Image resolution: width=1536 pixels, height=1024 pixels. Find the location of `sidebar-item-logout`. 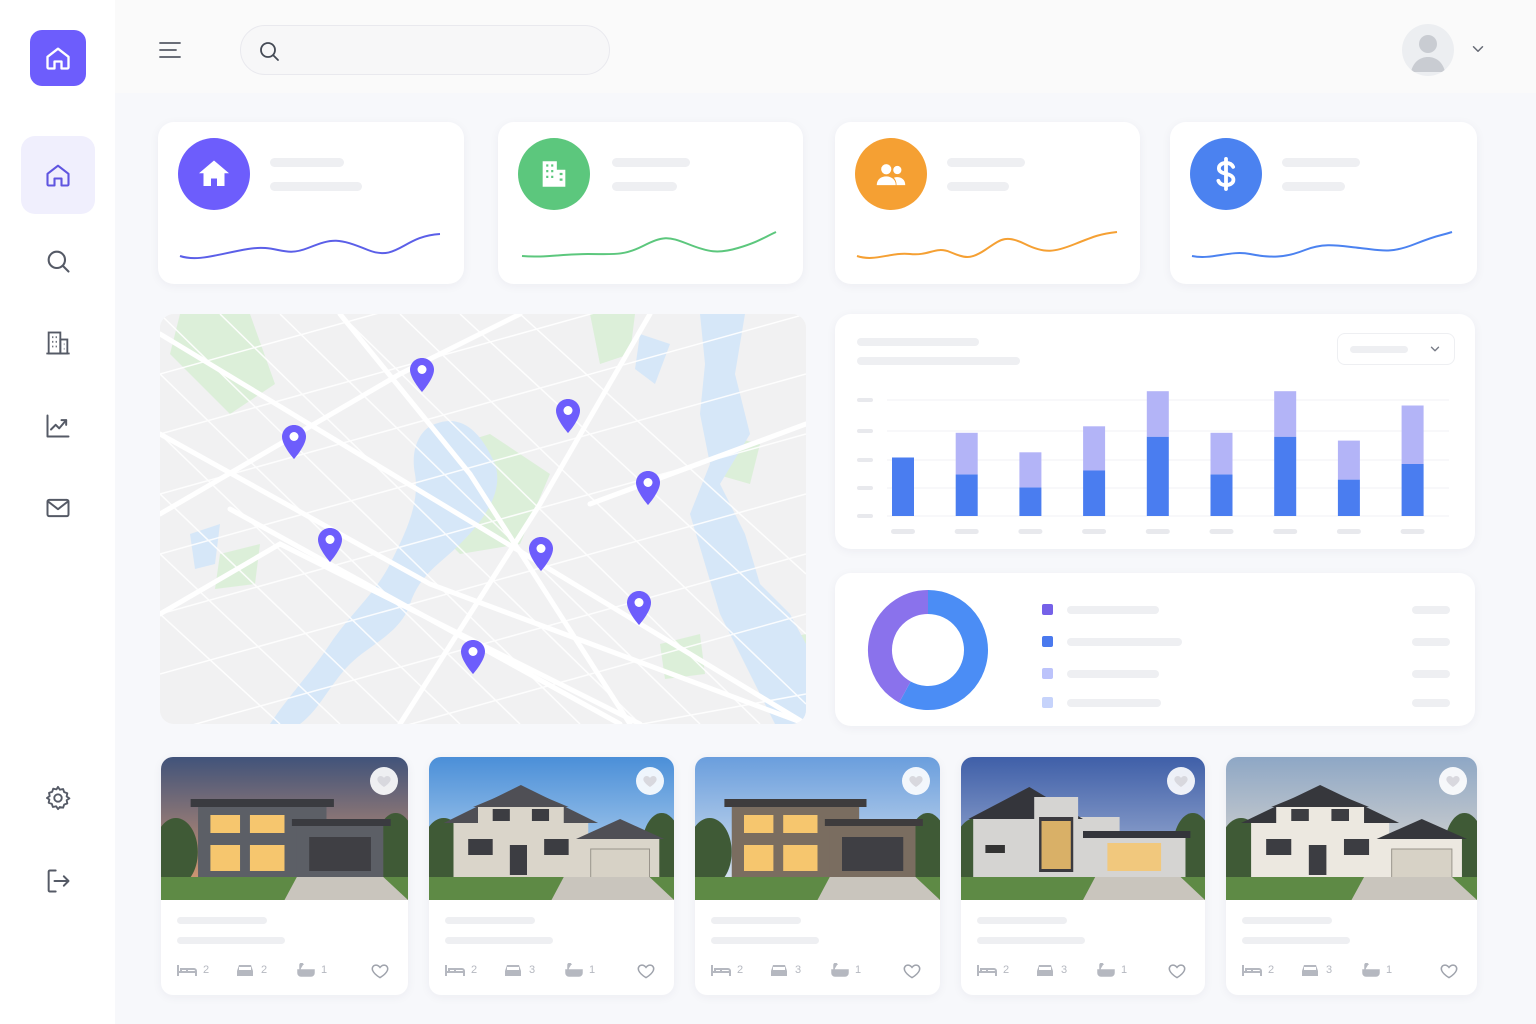

sidebar-item-logout is located at coordinates (58, 881).